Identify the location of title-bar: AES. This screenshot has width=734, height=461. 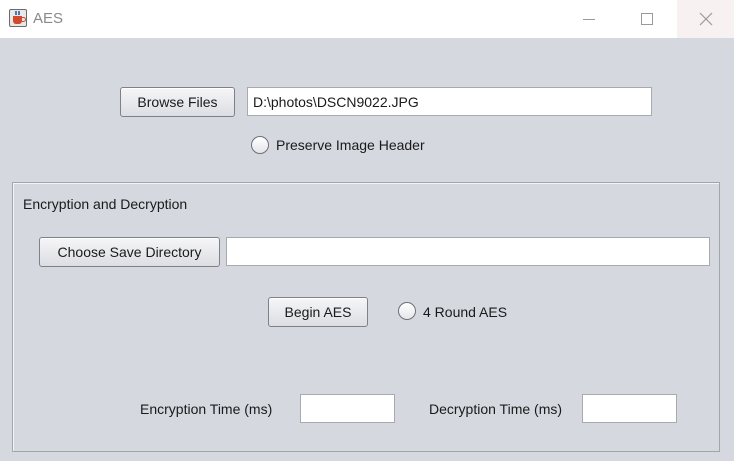
(367, 19).